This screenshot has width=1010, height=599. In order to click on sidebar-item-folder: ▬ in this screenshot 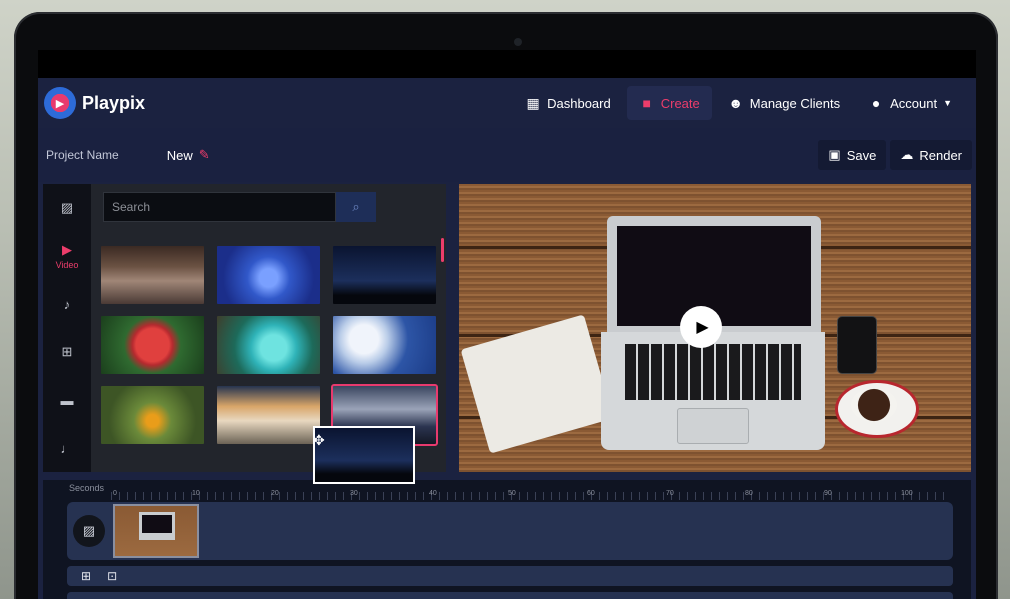, I will do `click(67, 400)`.